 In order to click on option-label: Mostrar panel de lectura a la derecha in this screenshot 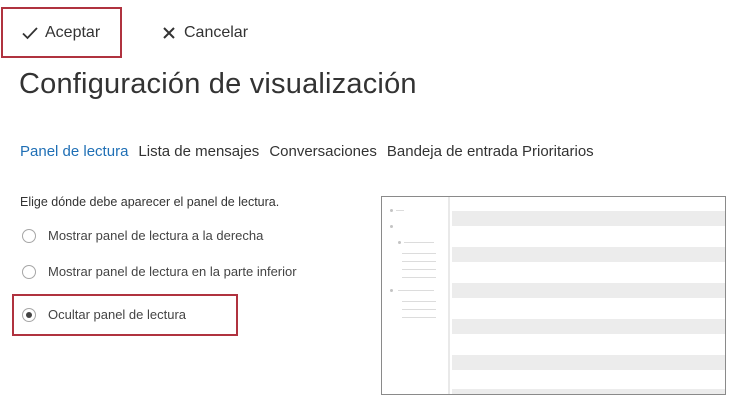, I will do `click(156, 235)`.